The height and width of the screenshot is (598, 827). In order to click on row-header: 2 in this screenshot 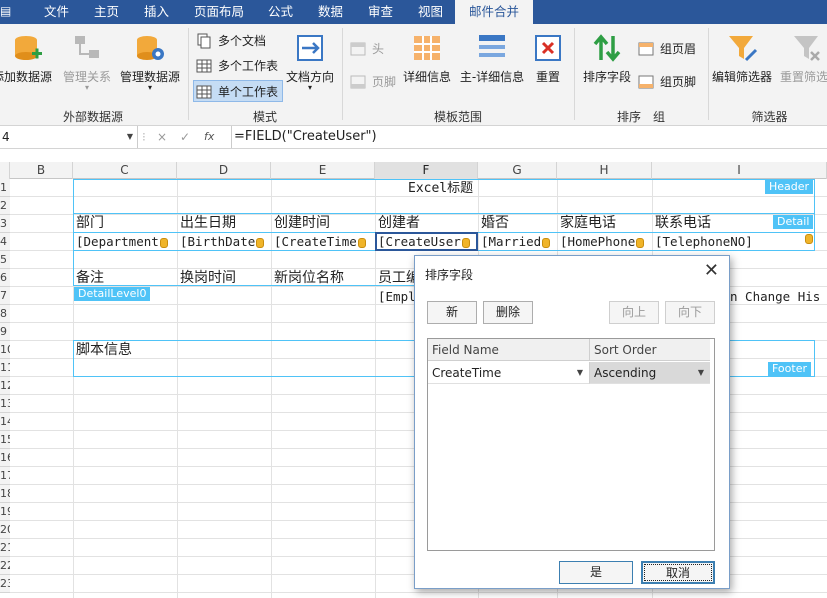, I will do `click(5, 206)`.